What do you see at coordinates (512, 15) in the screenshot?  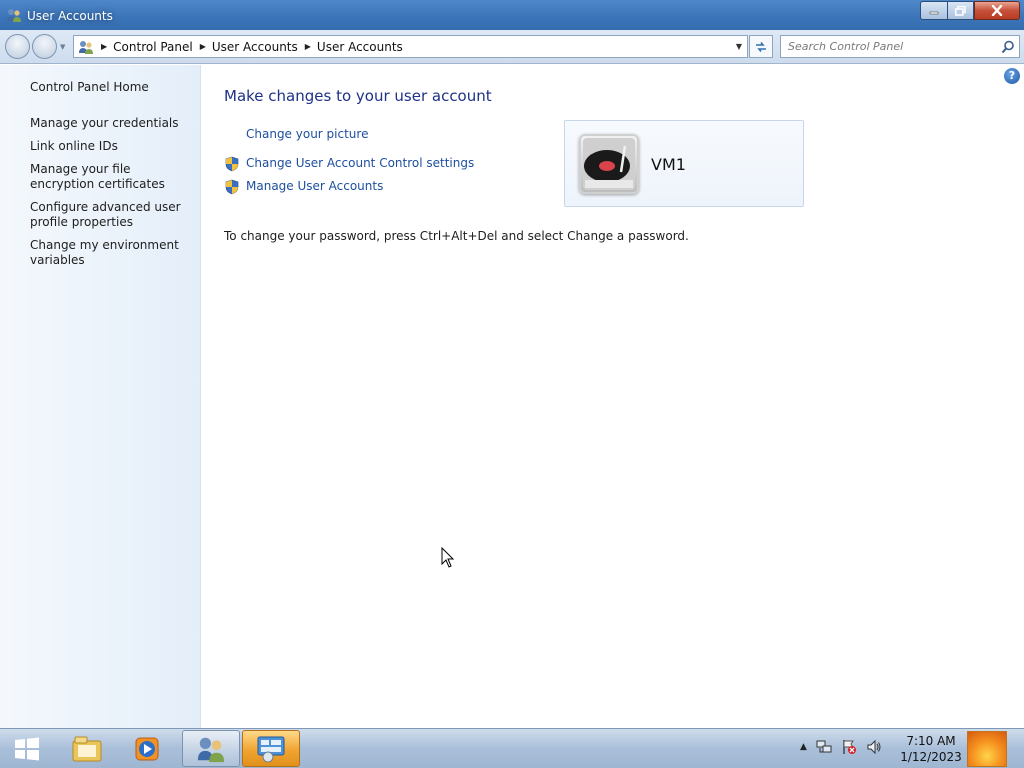 I see `title-bar: User Accounts` at bounding box center [512, 15].